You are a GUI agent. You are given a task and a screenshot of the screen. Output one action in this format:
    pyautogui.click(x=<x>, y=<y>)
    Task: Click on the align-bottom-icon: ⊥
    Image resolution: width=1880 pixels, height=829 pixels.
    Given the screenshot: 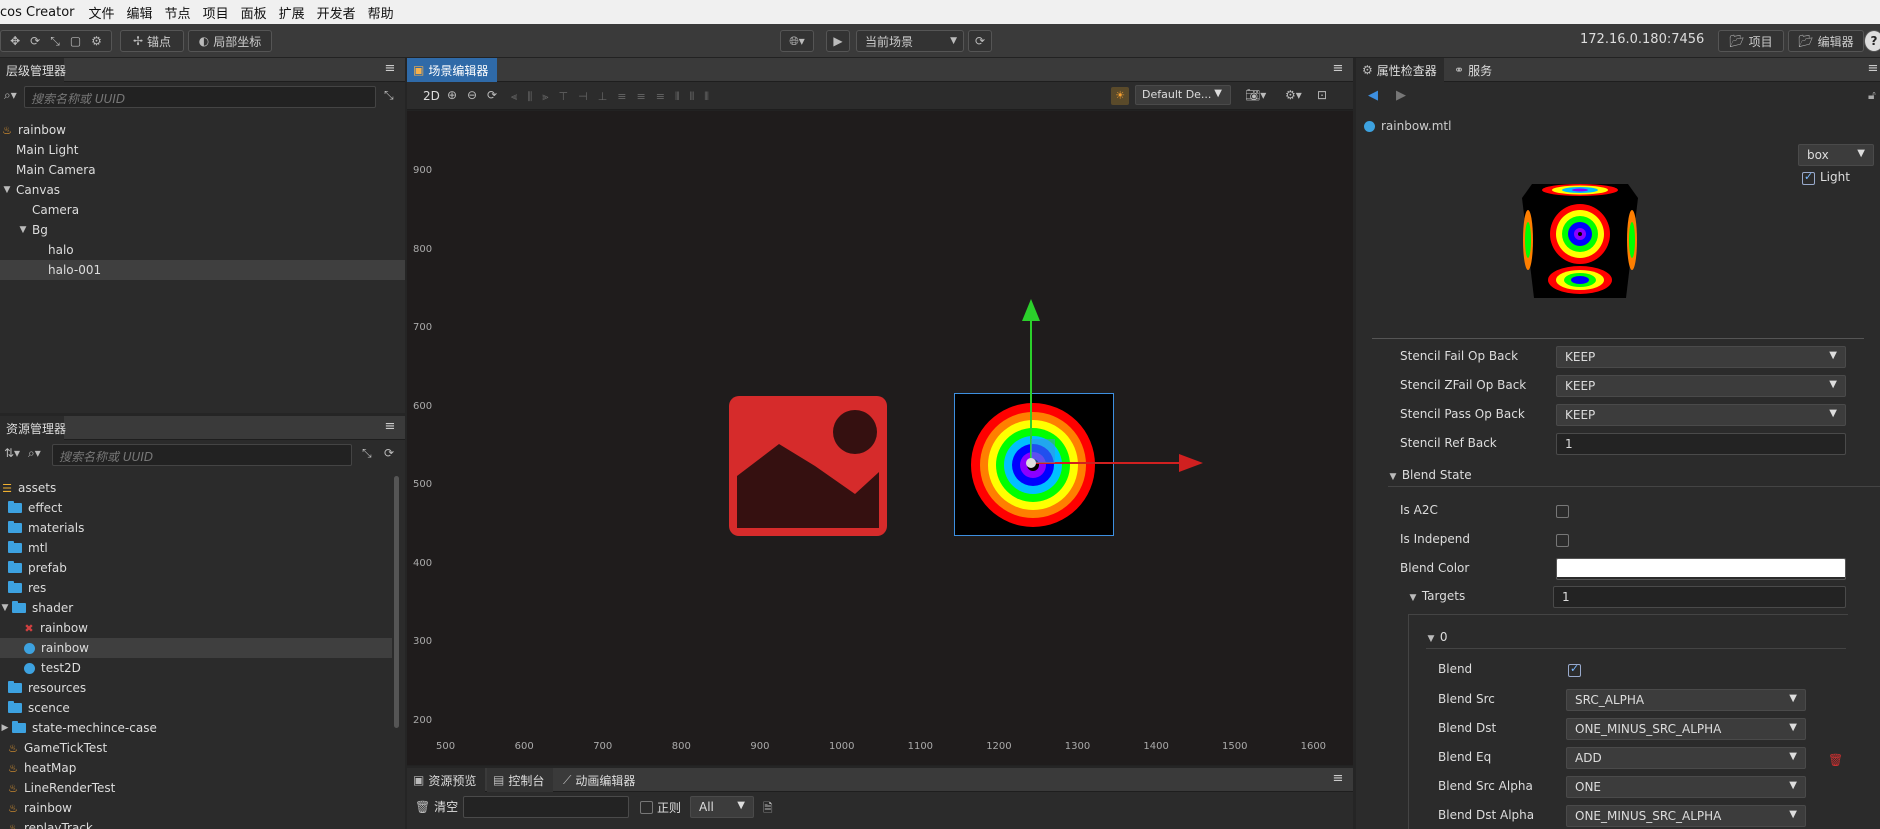 What is the action you would take?
    pyautogui.click(x=603, y=96)
    